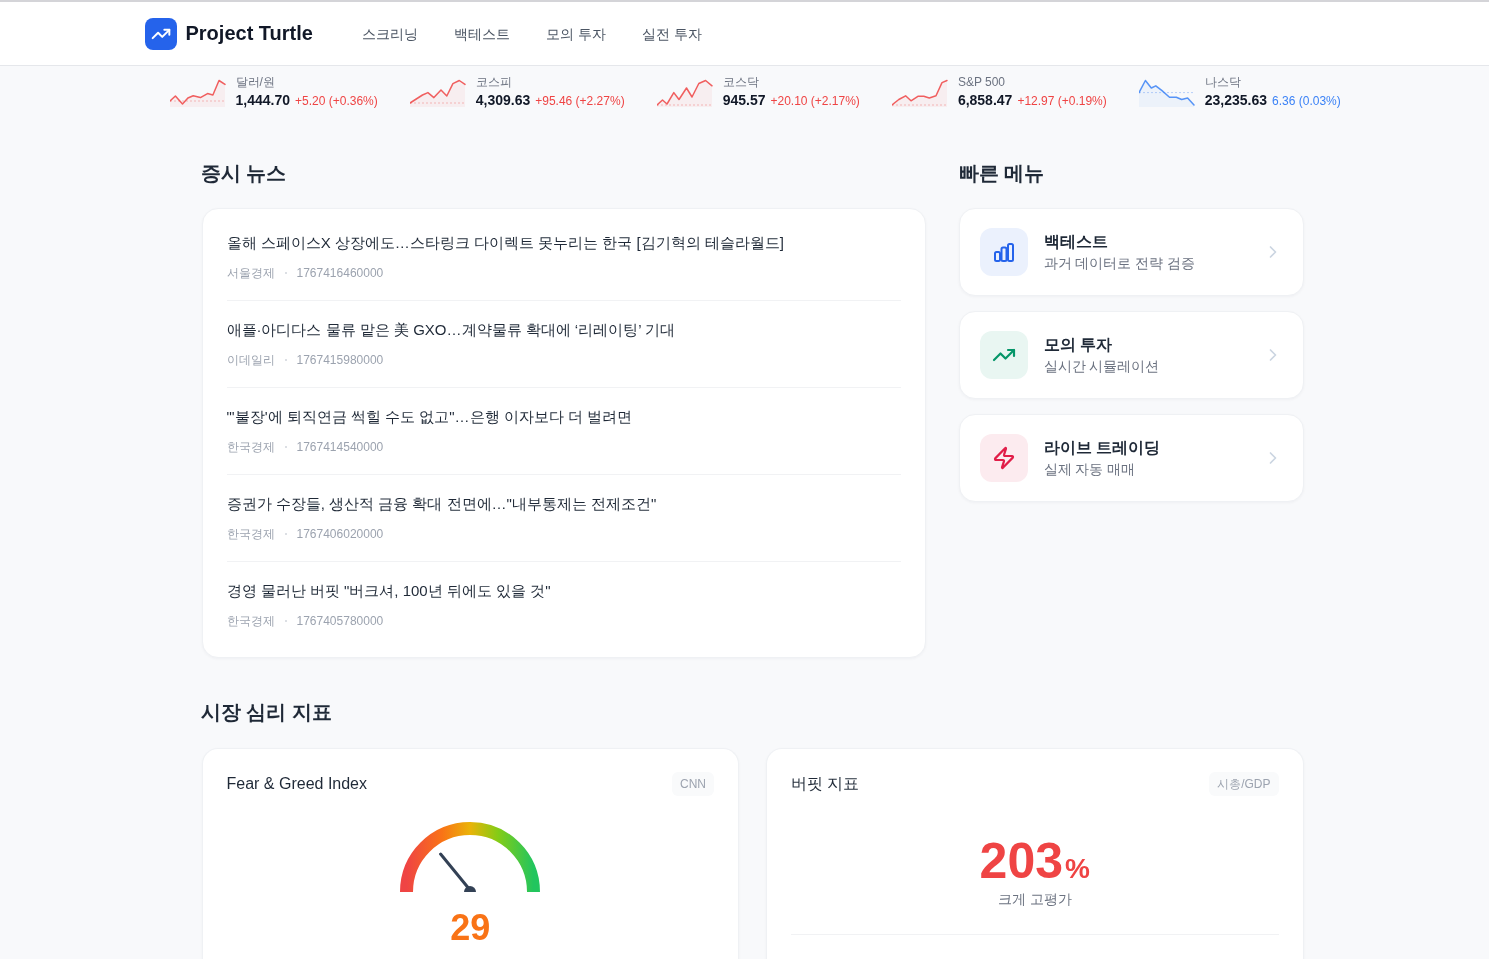 Image resolution: width=1489 pixels, height=959 pixels. What do you see at coordinates (1236, 100) in the screenshot?
I see `ticker-value: 23,235.63` at bounding box center [1236, 100].